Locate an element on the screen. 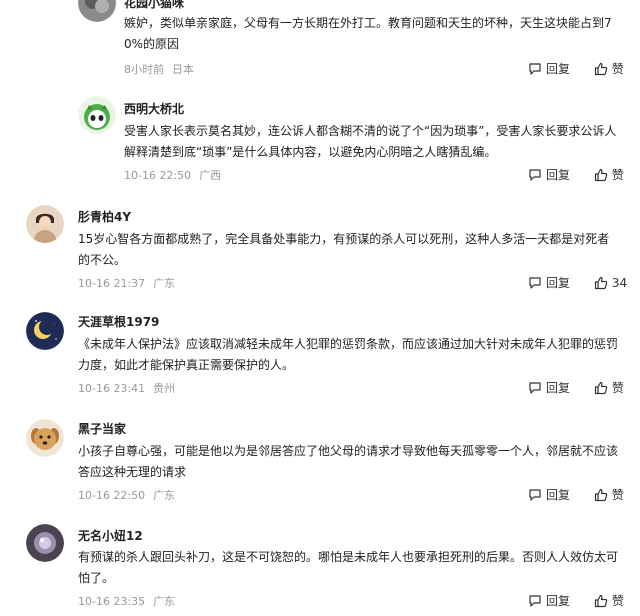  comment-meta: 10-16 22:50 广西 is located at coordinates (172, 175).